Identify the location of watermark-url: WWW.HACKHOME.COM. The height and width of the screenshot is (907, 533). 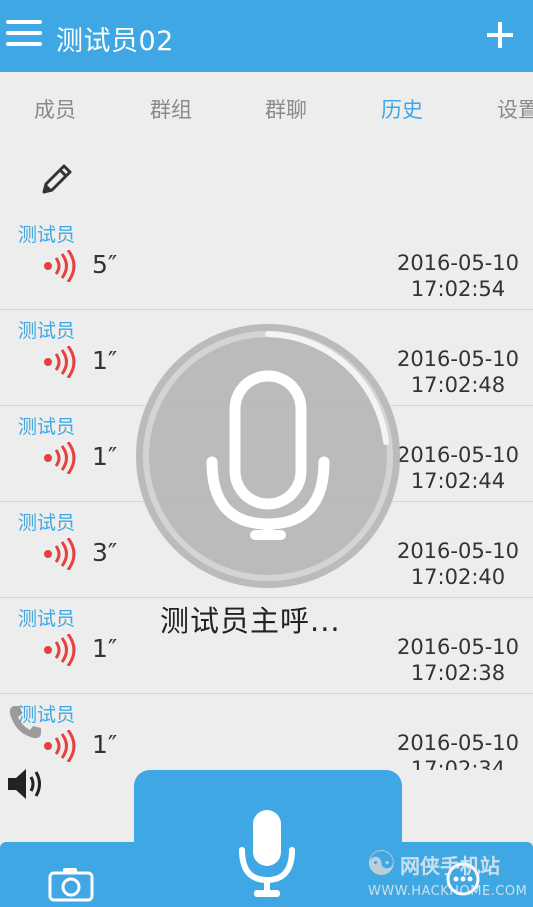
(448, 891).